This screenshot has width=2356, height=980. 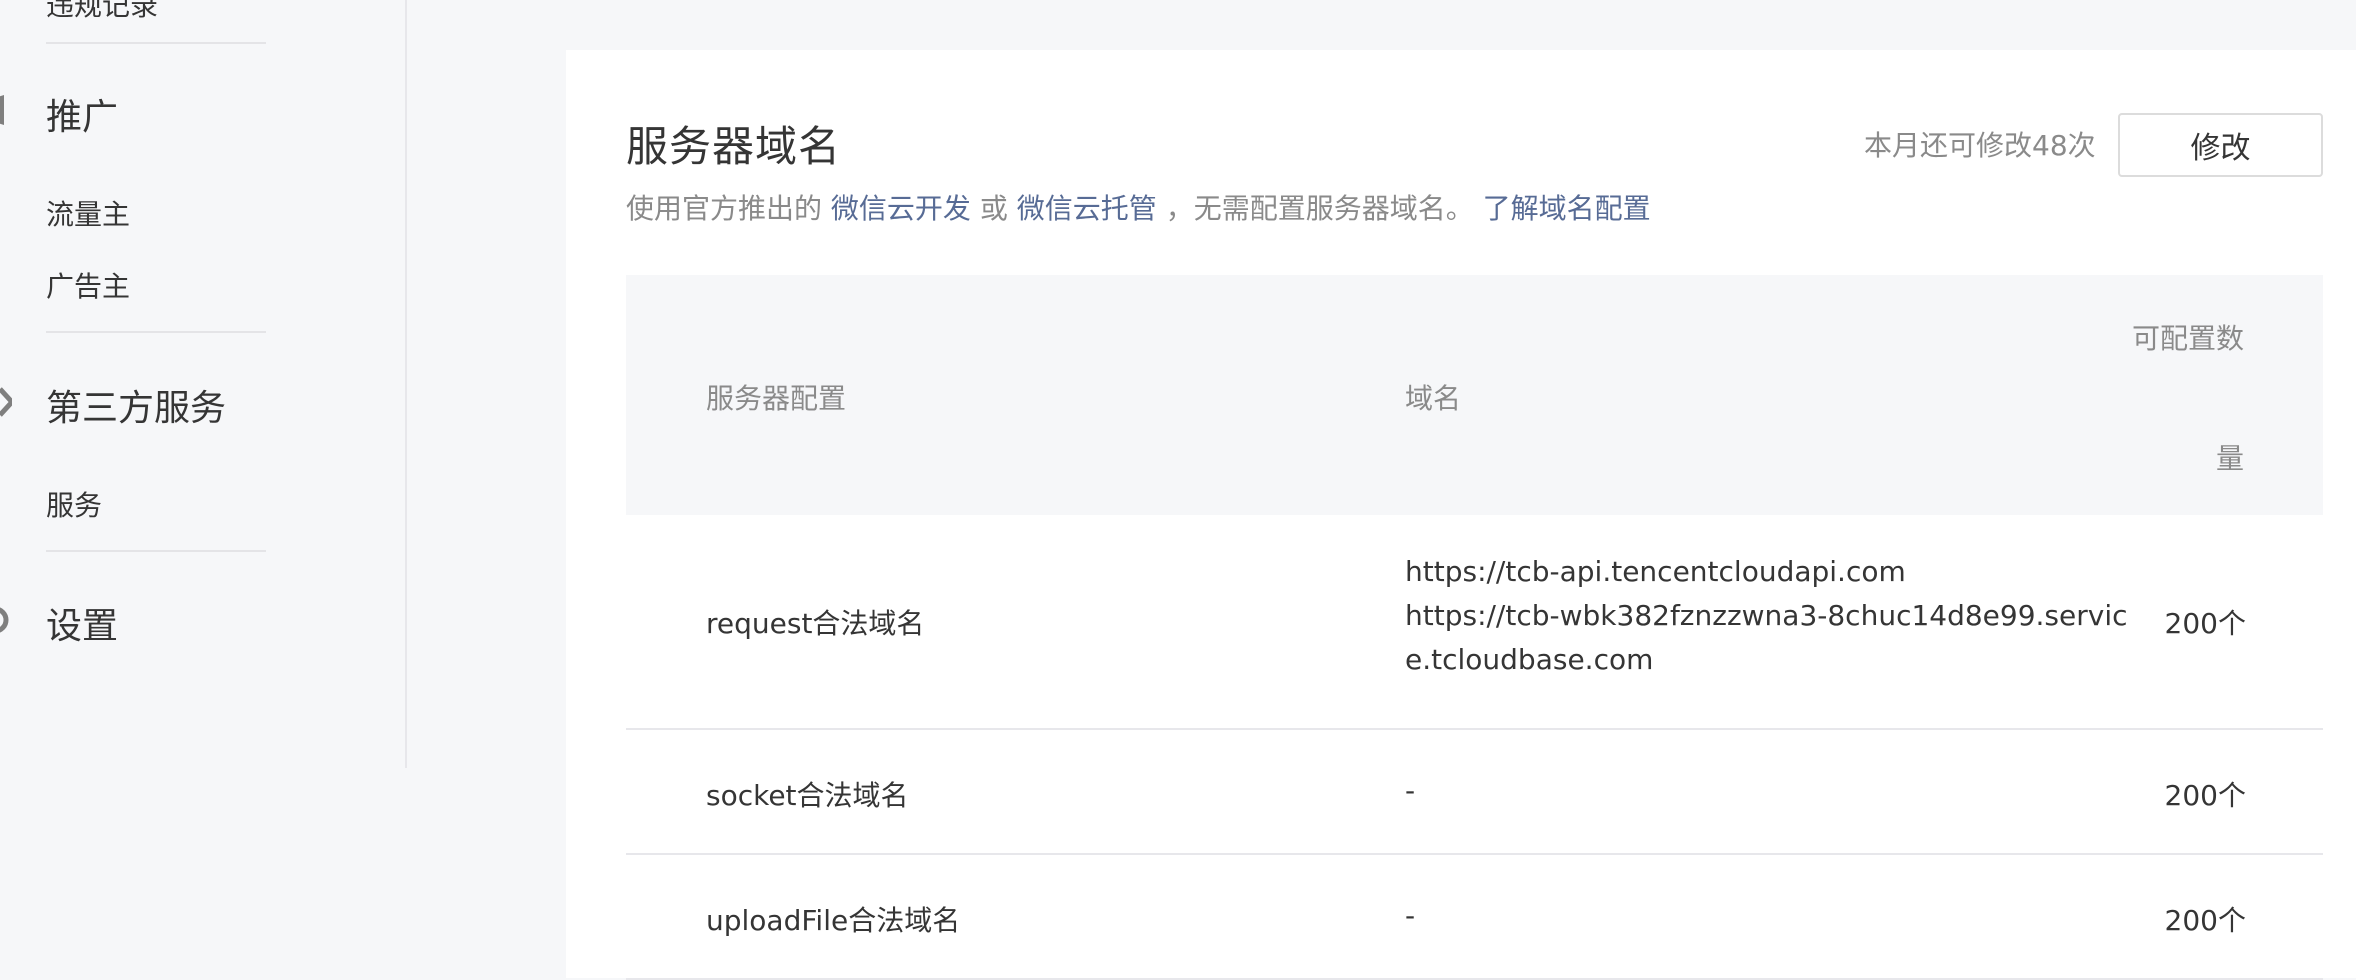 What do you see at coordinates (815, 623) in the screenshot?
I see `config-name: request合法域名` at bounding box center [815, 623].